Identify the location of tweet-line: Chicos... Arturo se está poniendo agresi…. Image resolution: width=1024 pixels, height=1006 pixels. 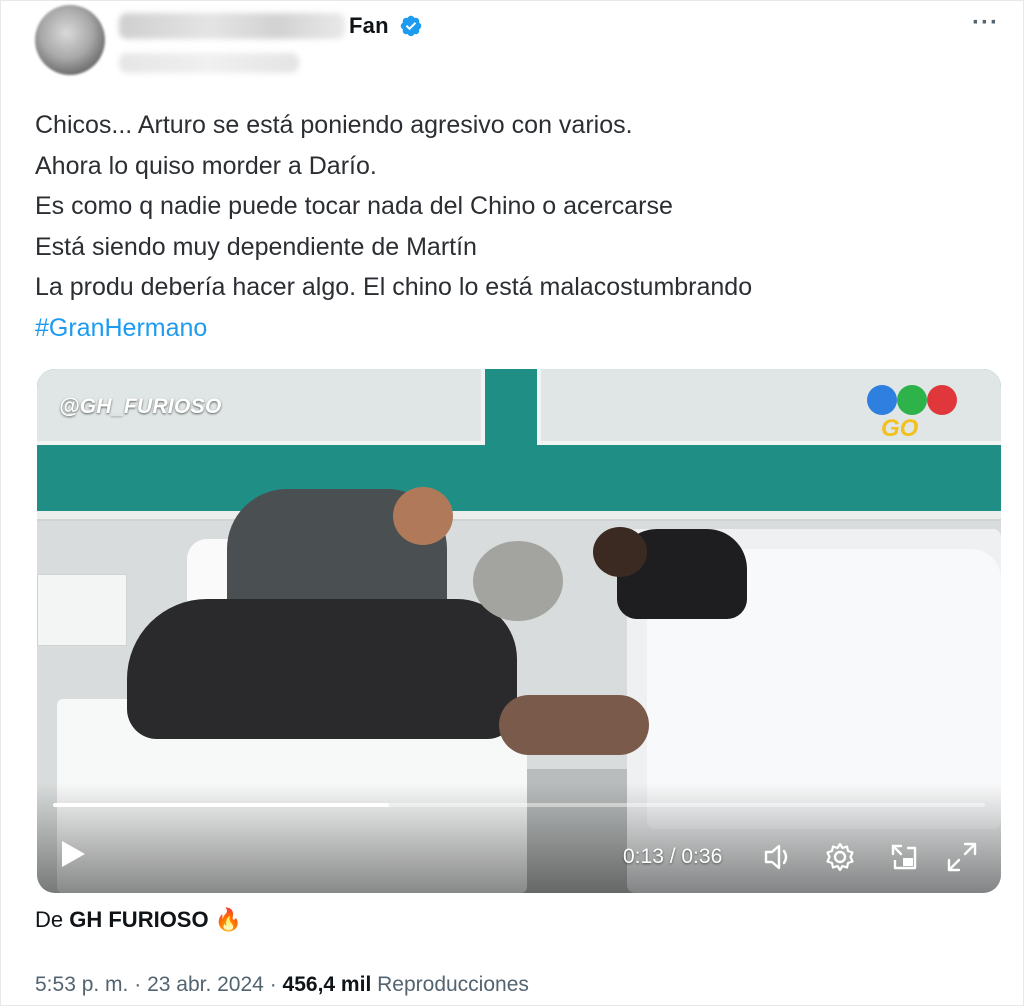
(334, 125).